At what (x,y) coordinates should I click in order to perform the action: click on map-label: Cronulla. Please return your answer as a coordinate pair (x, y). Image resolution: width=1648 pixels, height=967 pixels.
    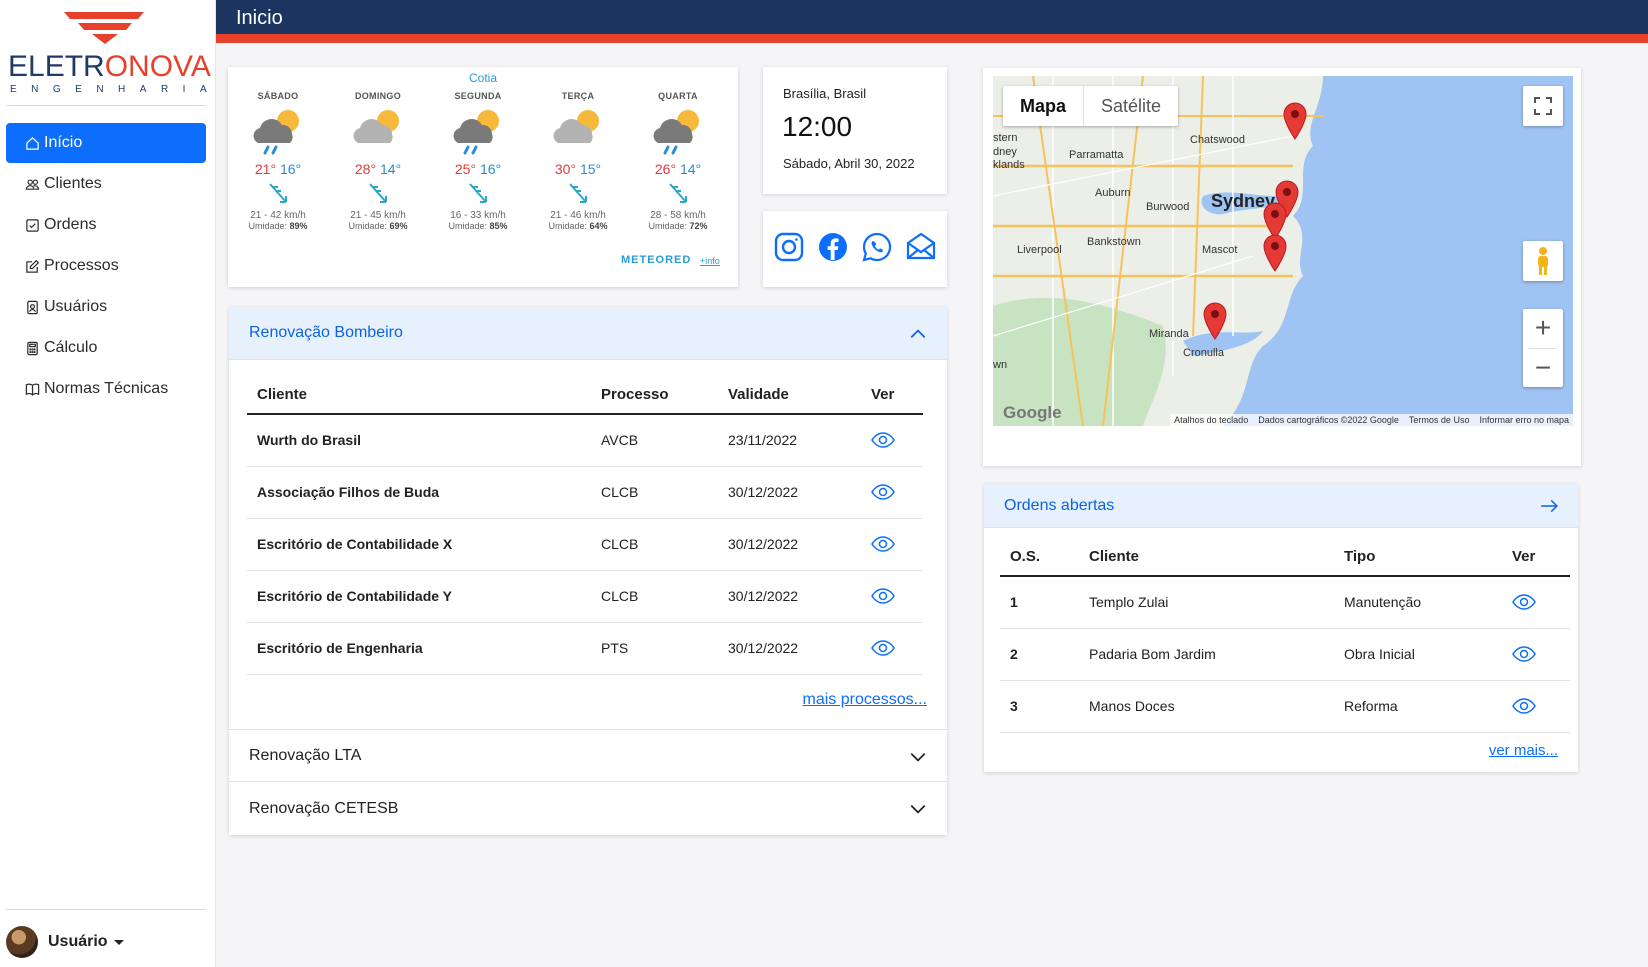
    Looking at the image, I should click on (1203, 353).